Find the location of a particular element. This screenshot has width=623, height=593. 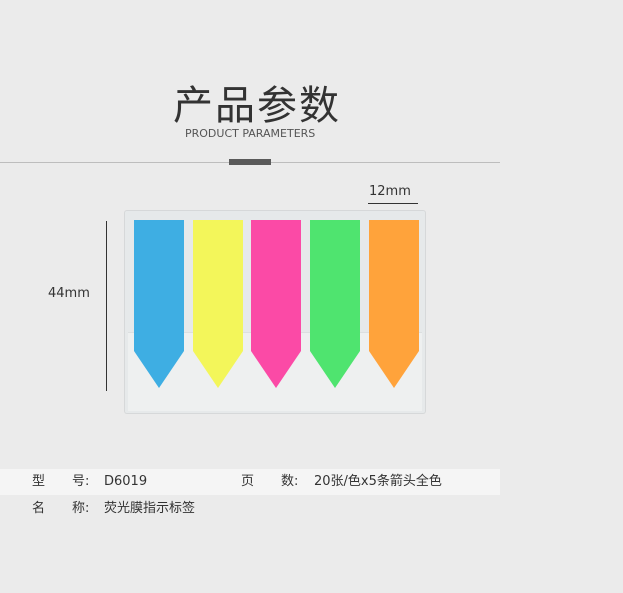

pages-label-part1: 页 is located at coordinates (248, 481).